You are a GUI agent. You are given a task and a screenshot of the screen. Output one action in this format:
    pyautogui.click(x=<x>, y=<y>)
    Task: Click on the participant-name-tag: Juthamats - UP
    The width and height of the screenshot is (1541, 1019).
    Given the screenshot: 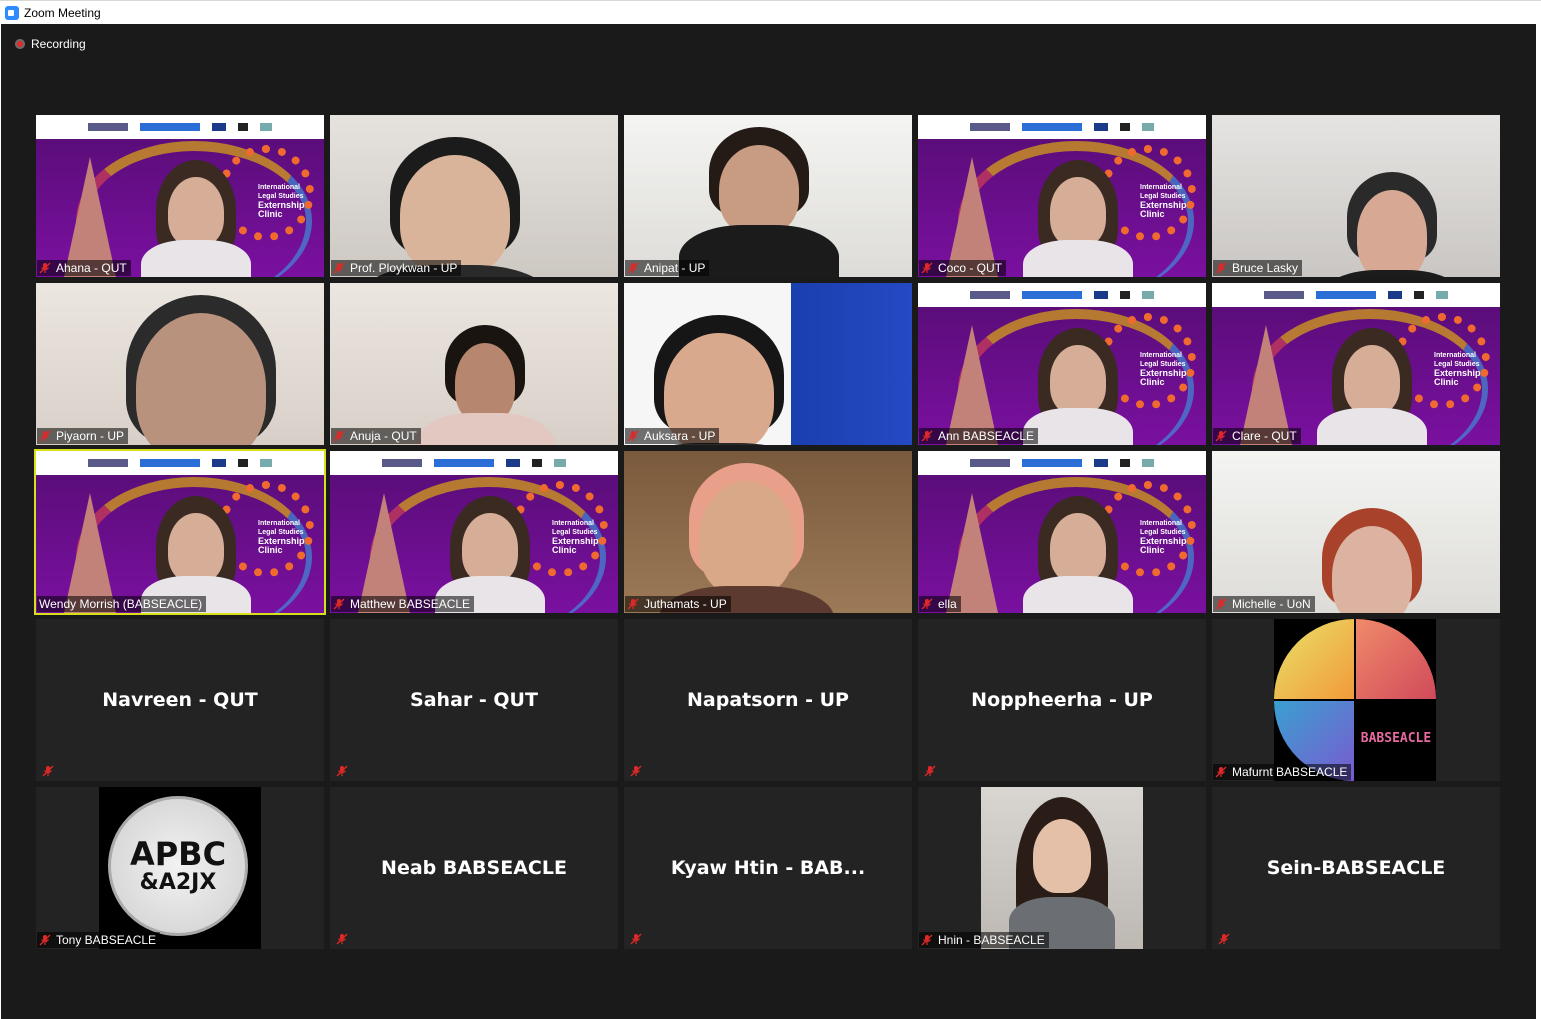 What is the action you would take?
    pyautogui.click(x=678, y=604)
    